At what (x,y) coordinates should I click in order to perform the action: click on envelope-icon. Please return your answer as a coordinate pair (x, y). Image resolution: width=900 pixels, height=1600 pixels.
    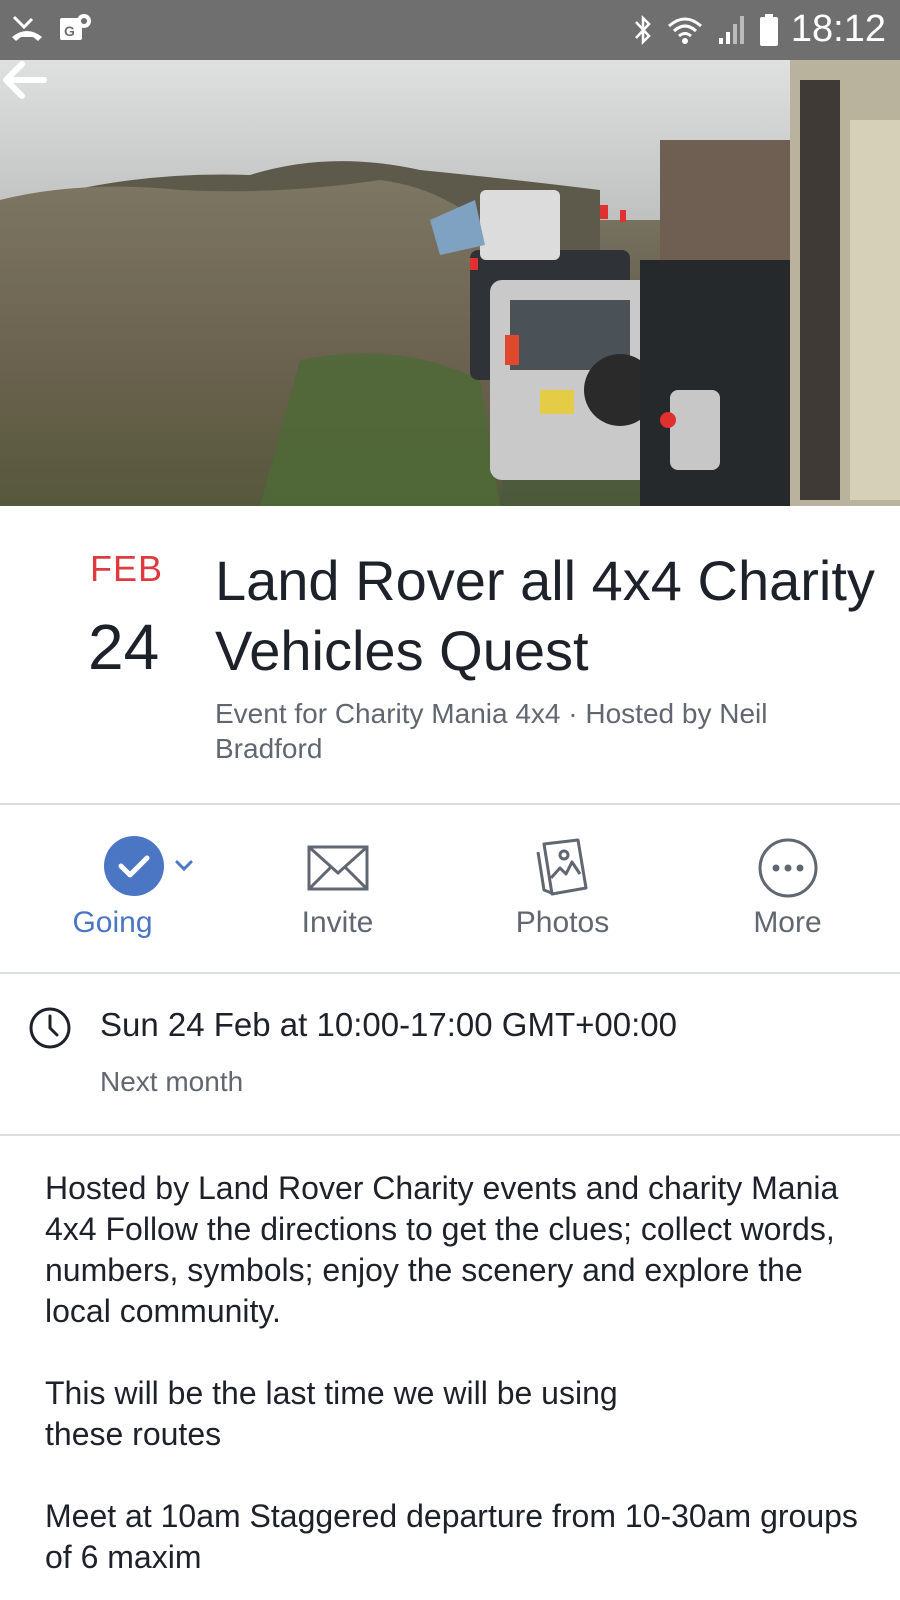
    Looking at the image, I should click on (338, 868).